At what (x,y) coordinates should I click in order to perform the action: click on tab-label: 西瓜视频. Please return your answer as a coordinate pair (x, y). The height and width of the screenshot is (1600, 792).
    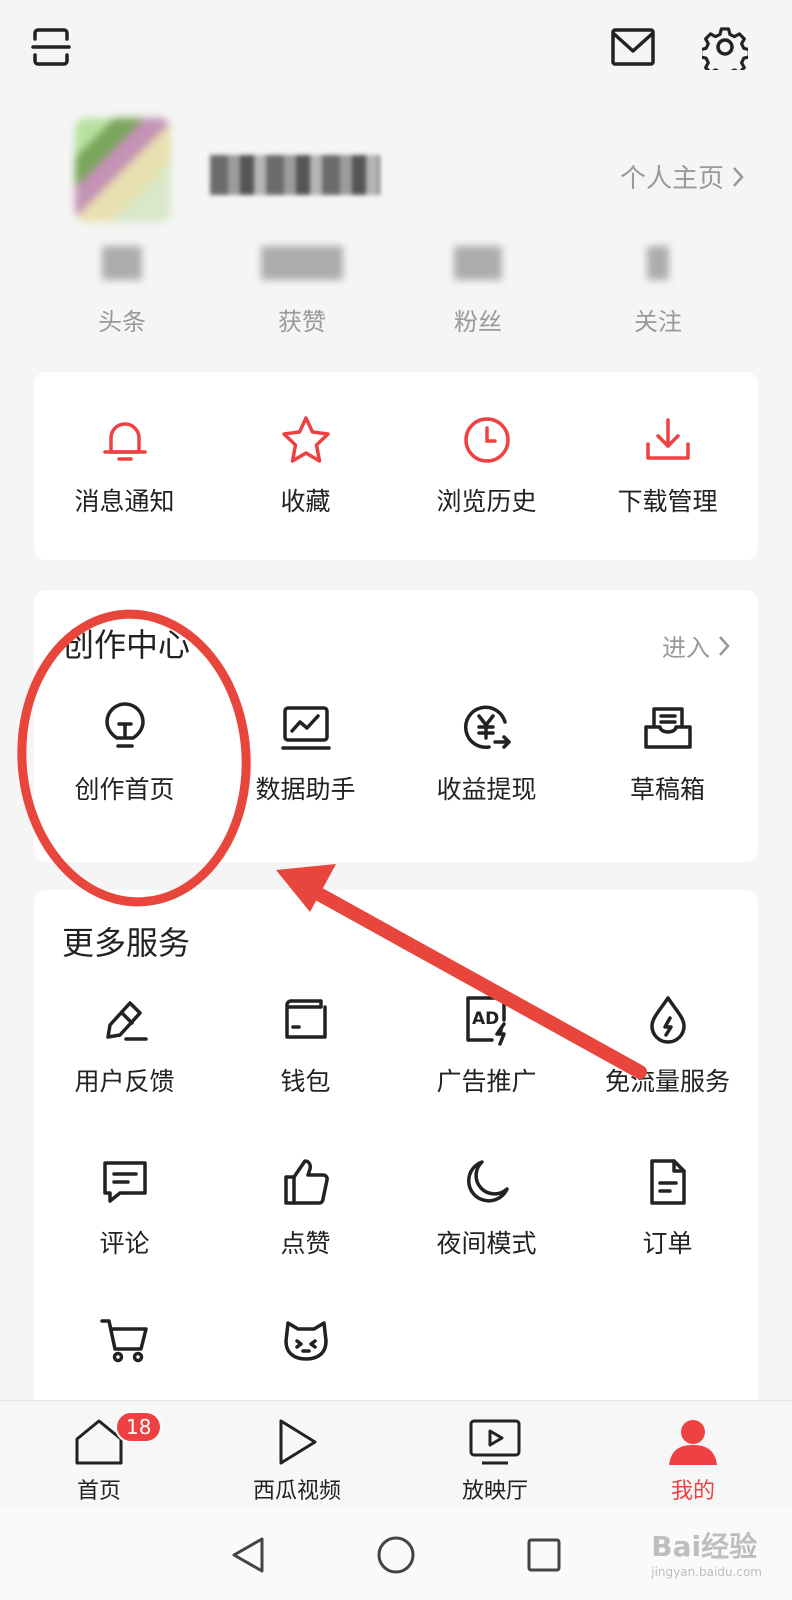
    Looking at the image, I should click on (296, 1491).